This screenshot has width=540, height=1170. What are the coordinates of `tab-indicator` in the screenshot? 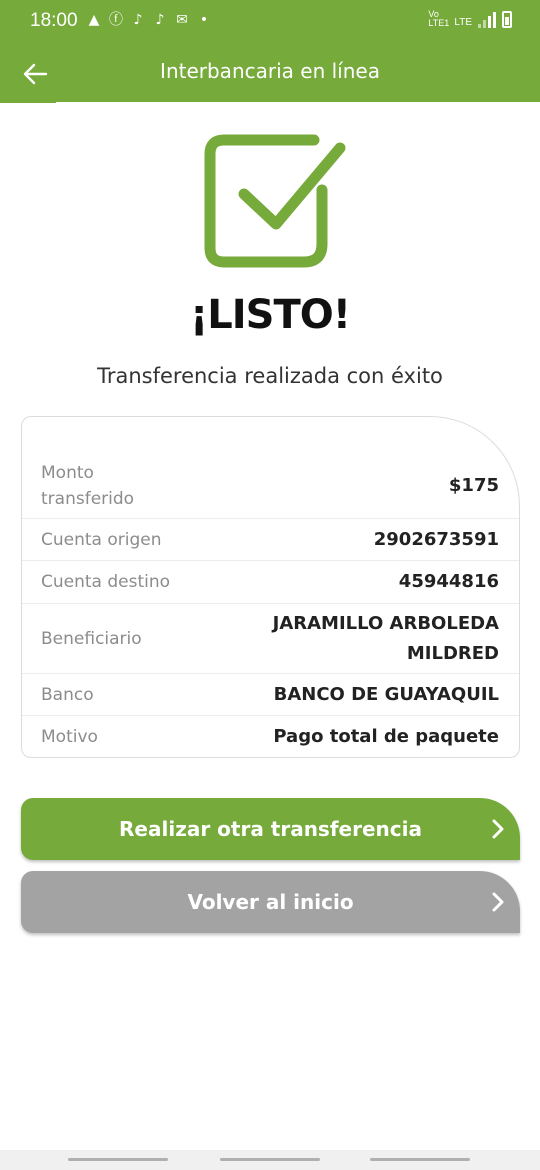 It's located at (28, 101).